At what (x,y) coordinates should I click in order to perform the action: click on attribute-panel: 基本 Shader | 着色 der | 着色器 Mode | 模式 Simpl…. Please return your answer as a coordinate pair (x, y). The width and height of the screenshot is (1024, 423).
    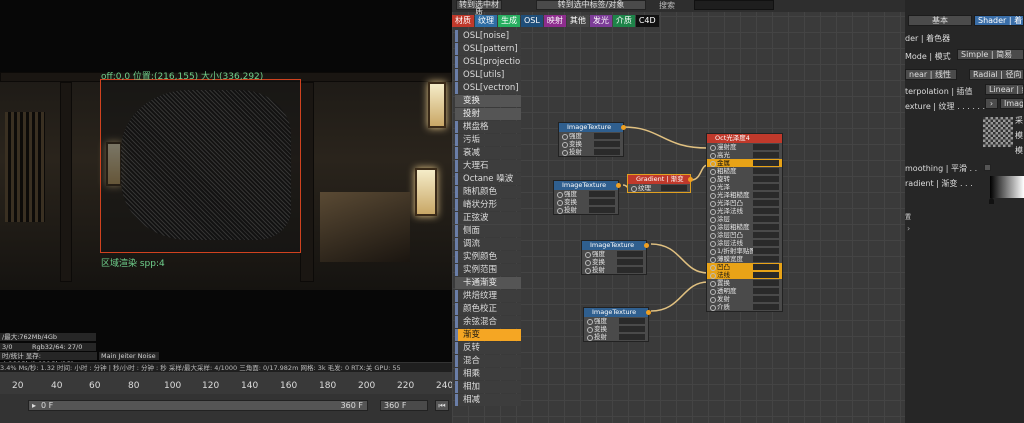
    Looking at the image, I should click on (964, 211).